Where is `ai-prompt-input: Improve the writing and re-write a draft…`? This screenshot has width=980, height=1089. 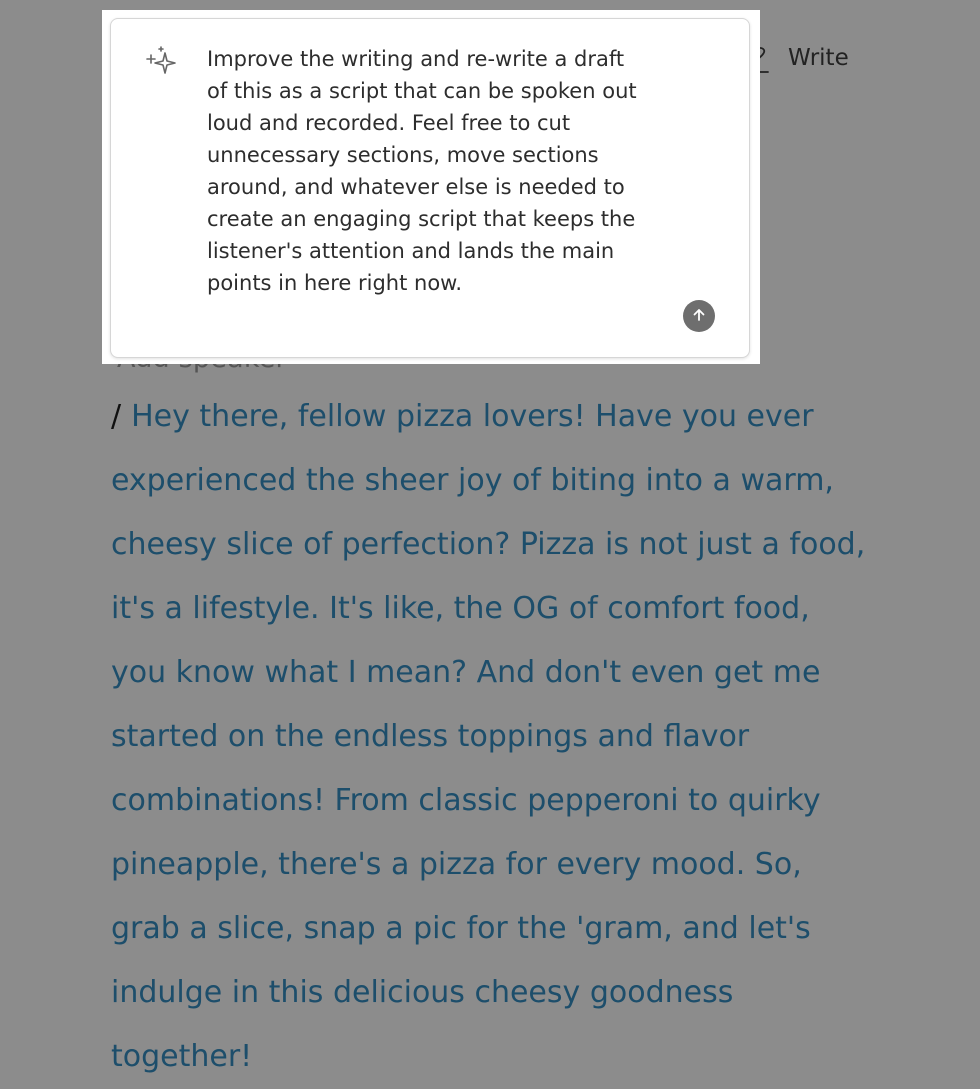 ai-prompt-input: Improve the writing and re-write a draft… is located at coordinates (427, 171).